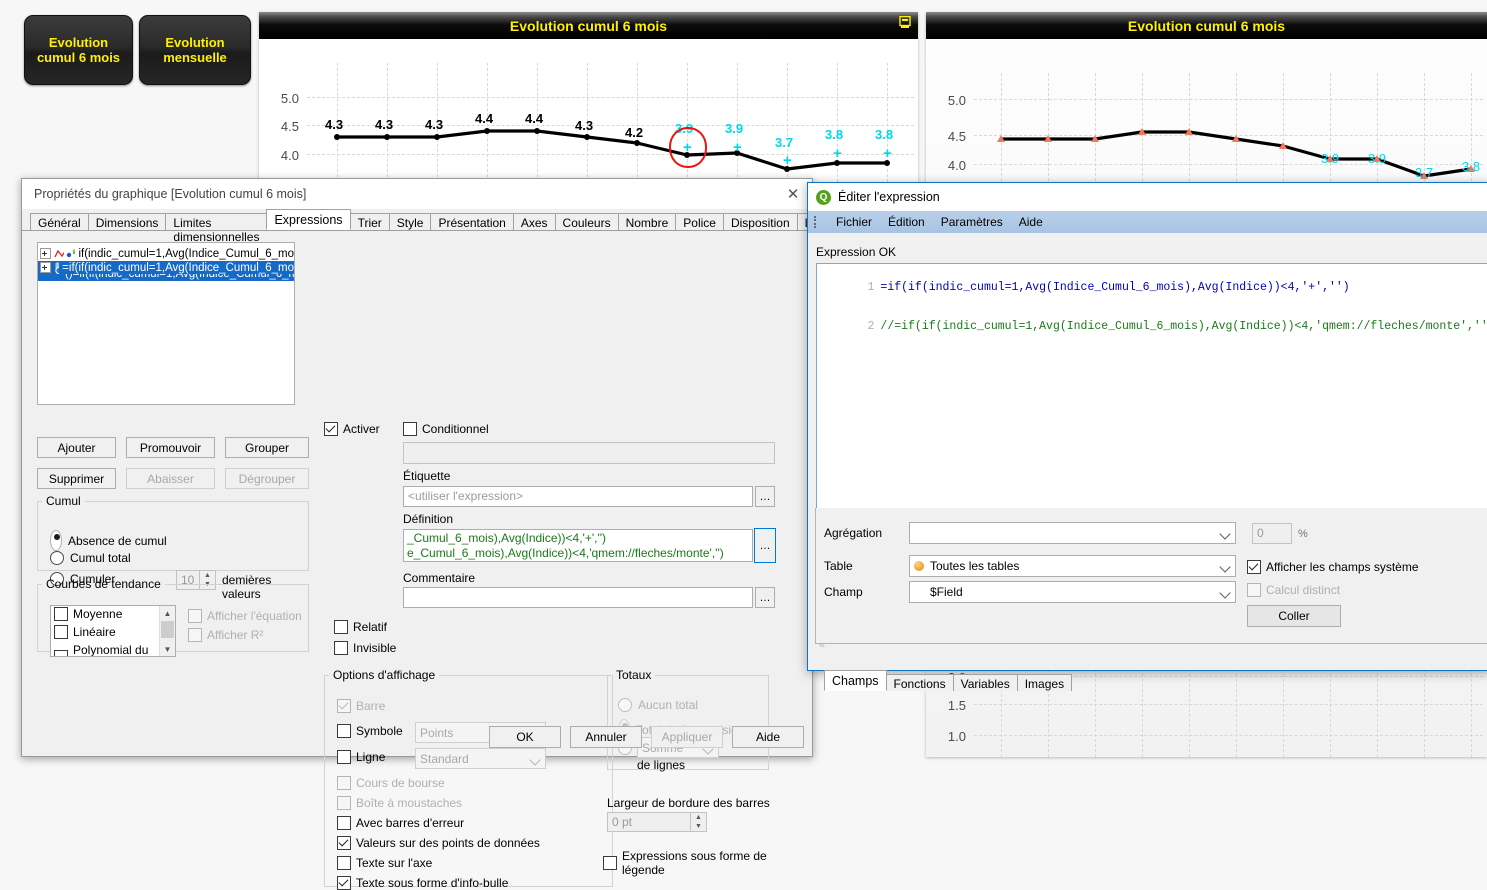 The width and height of the screenshot is (1487, 890). I want to click on invisible-checkbox: Invisible, so click(365, 648).